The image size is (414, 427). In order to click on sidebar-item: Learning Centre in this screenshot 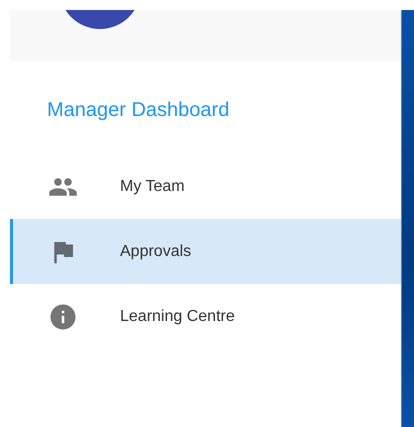, I will do `click(206, 316)`.